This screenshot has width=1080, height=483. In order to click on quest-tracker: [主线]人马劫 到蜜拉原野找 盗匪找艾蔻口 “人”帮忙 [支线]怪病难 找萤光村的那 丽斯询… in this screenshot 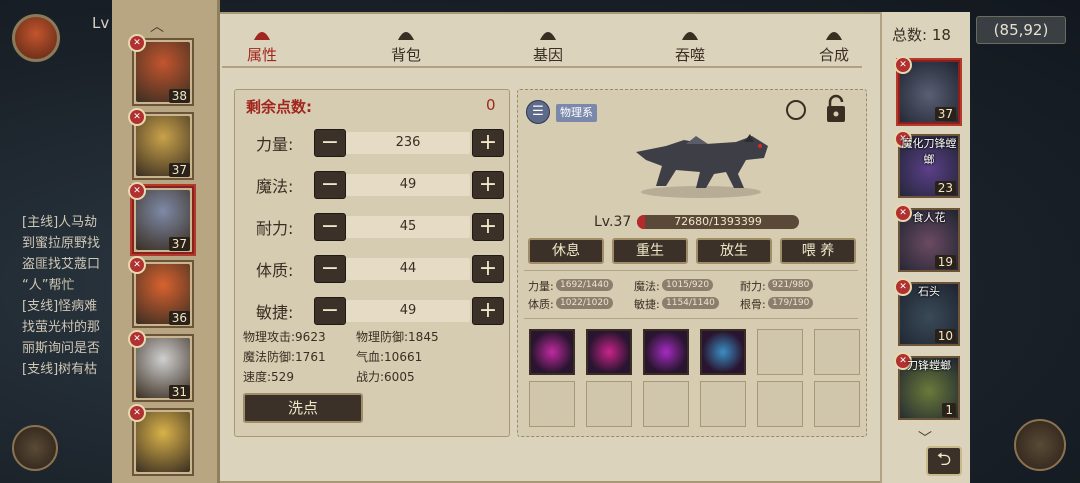, I will do `click(72, 296)`.